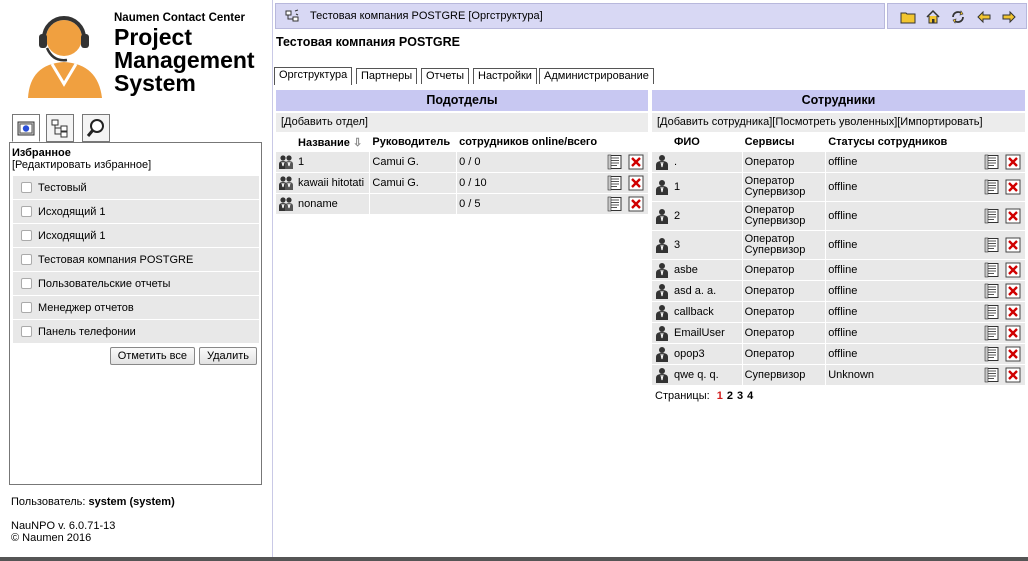  I want to click on subdivision-name: 1, so click(333, 162).